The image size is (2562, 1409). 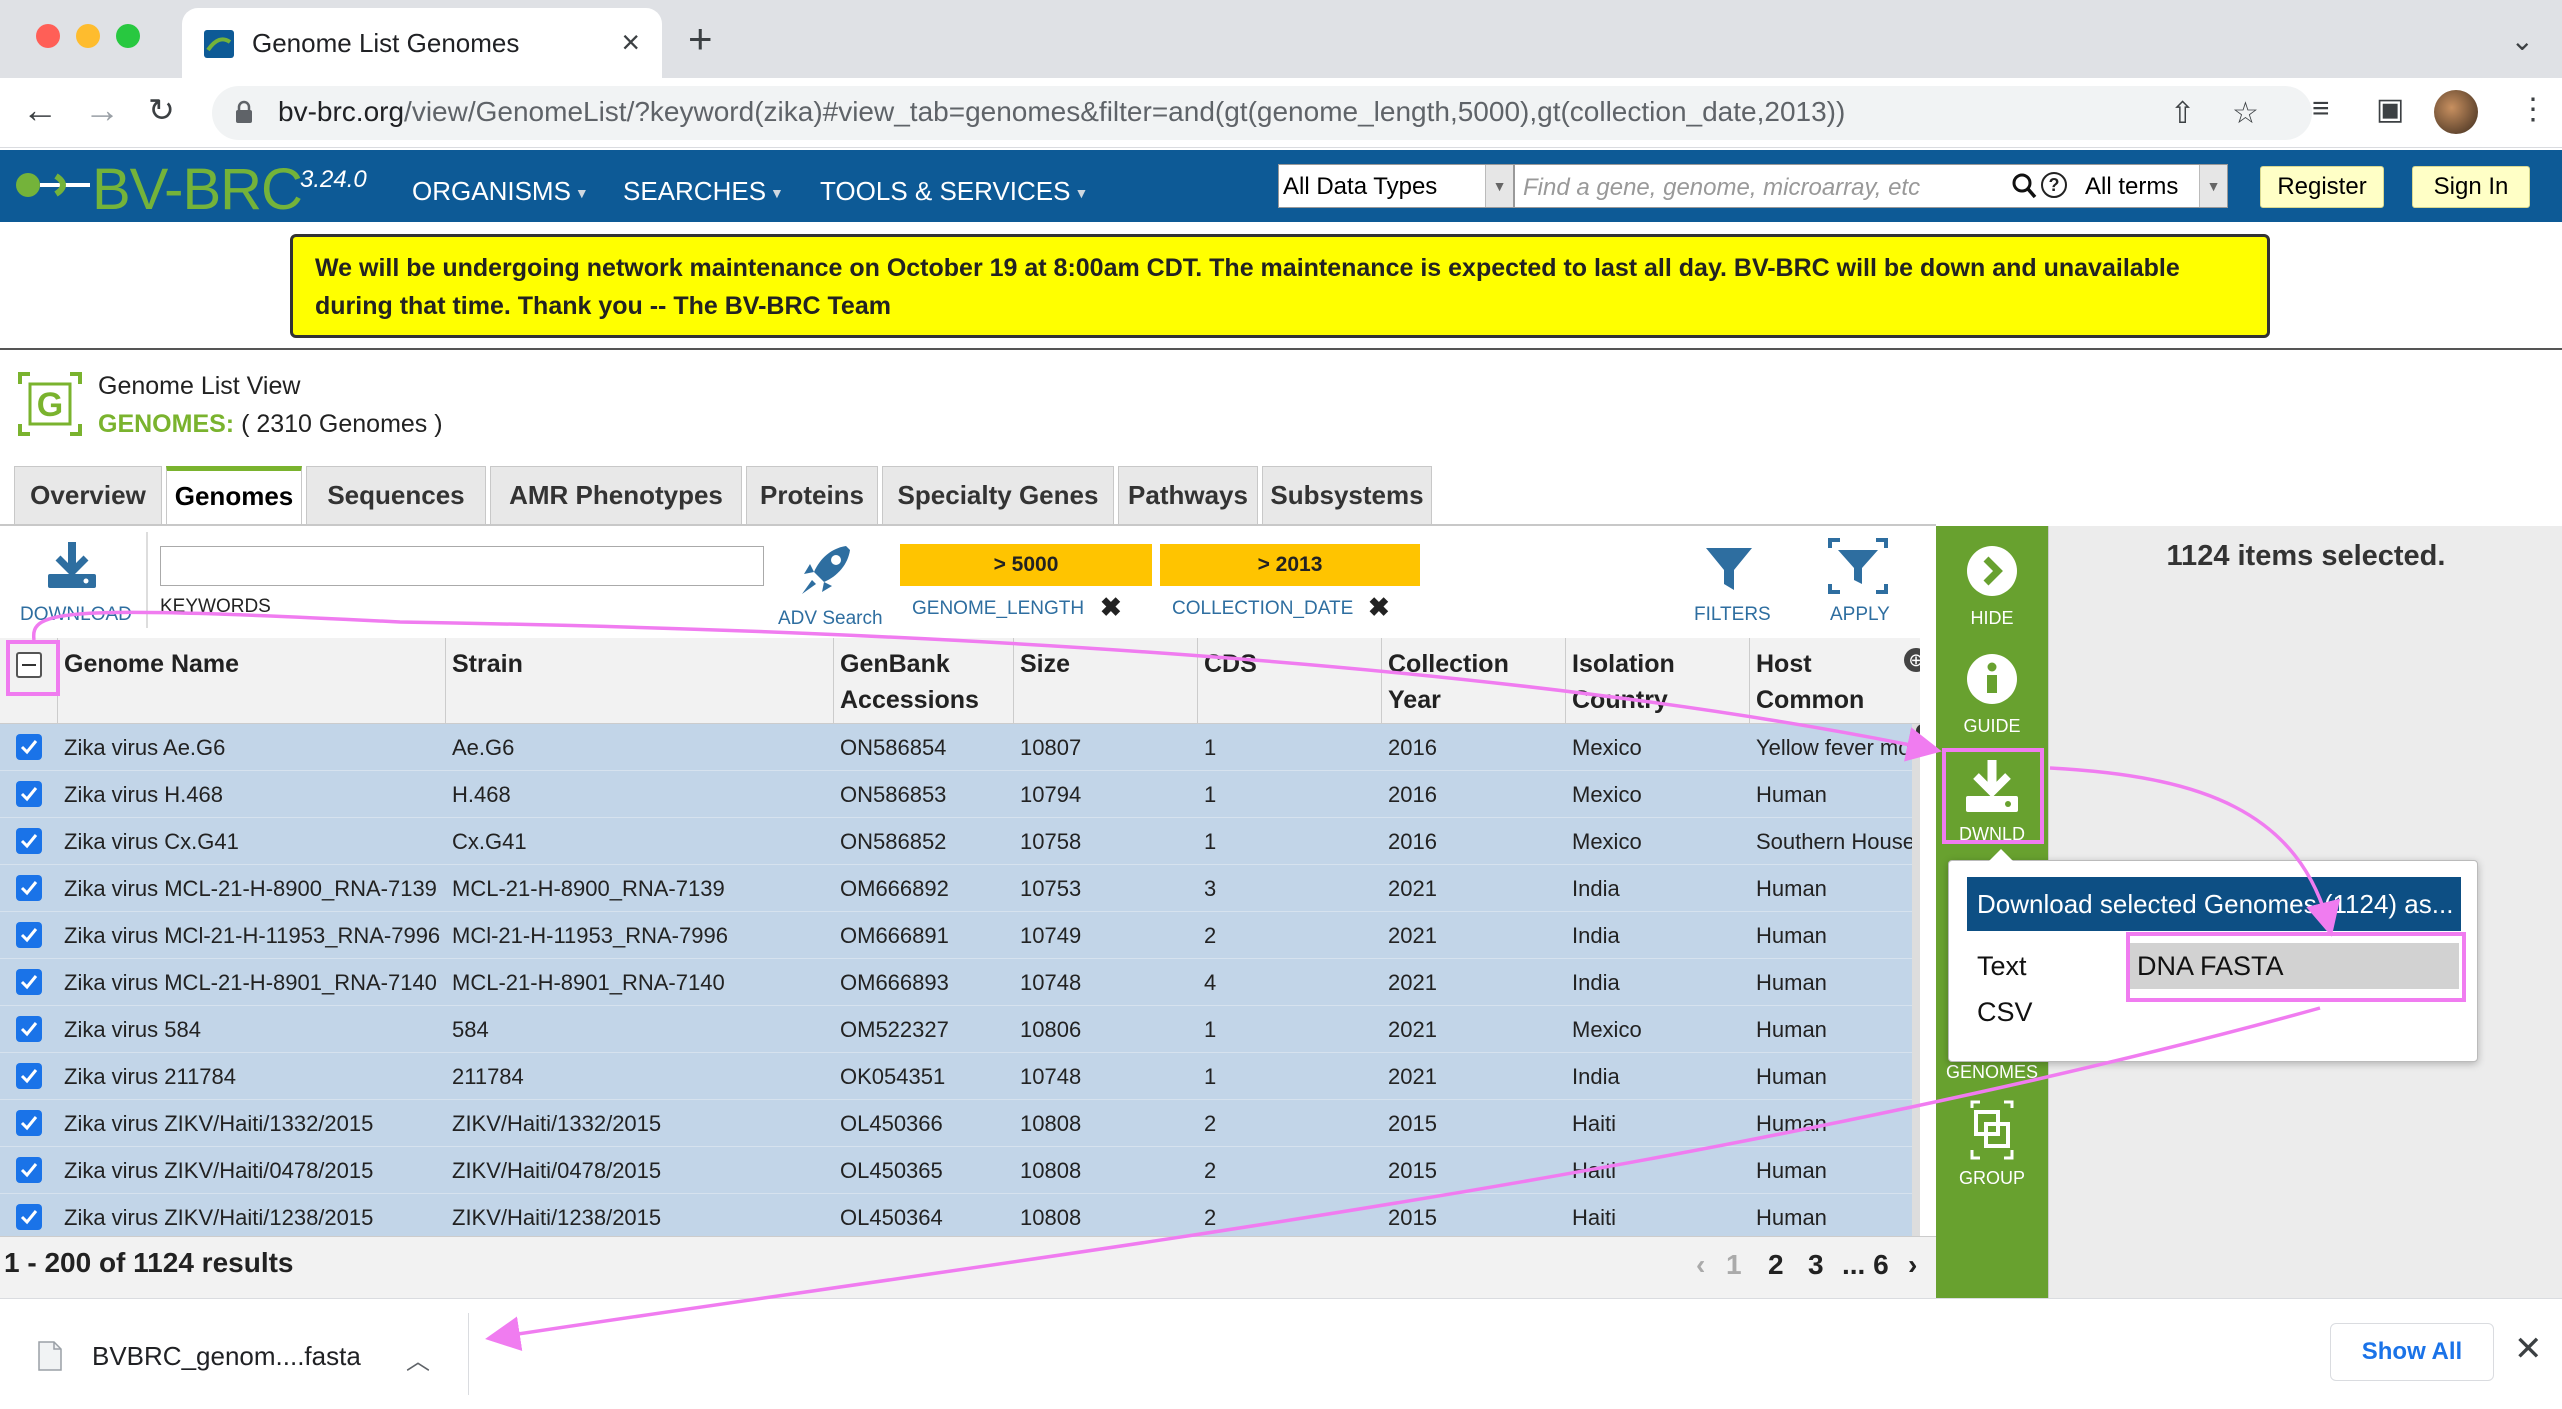 I want to click on close-window-button, so click(x=48, y=36).